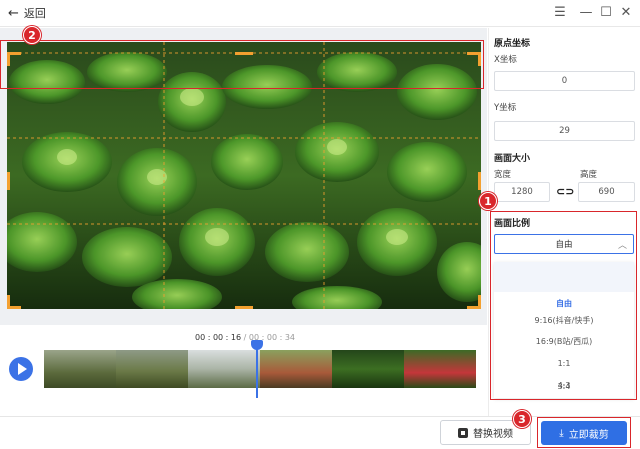 The height and width of the screenshot is (449, 640). Describe the element at coordinates (626, 12) in the screenshot. I see `close-icon: ✕` at that location.